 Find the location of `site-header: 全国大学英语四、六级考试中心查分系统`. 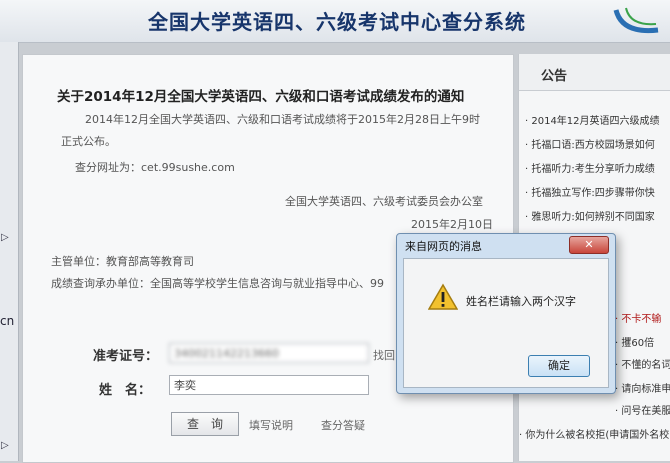

site-header: 全国大学英语四、六级考试中心查分系统 is located at coordinates (335, 21).